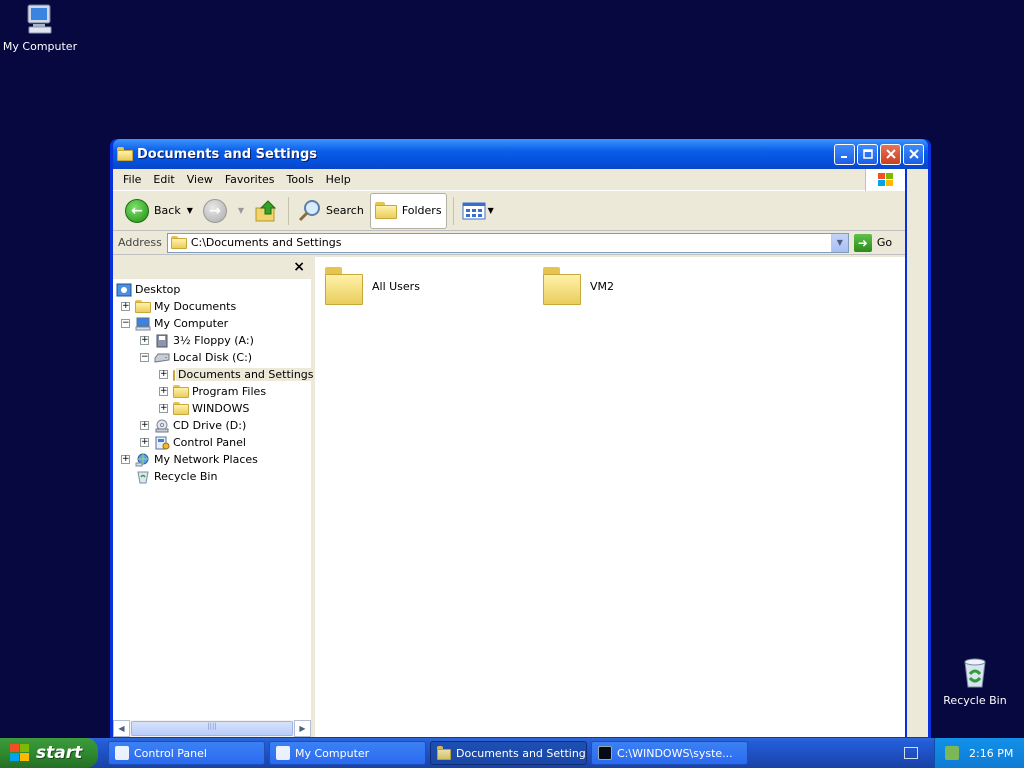 This screenshot has height=768, width=1024. What do you see at coordinates (839, 242) in the screenshot?
I see `address-dropdown-button: ▼` at bounding box center [839, 242].